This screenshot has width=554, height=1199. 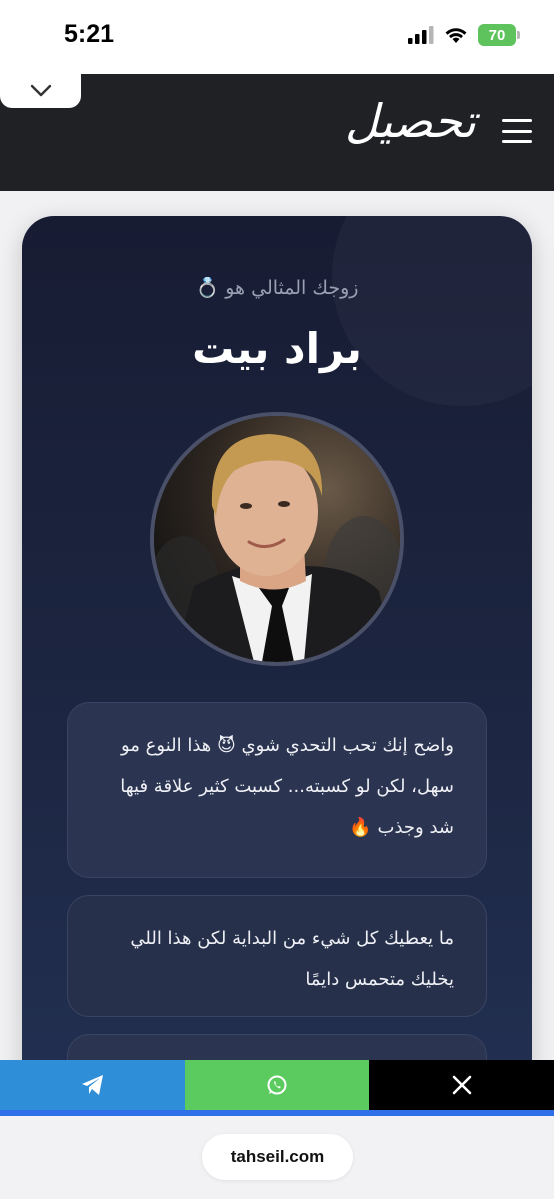 I want to click on share-whatsapp-button, so click(x=277, y=1085).